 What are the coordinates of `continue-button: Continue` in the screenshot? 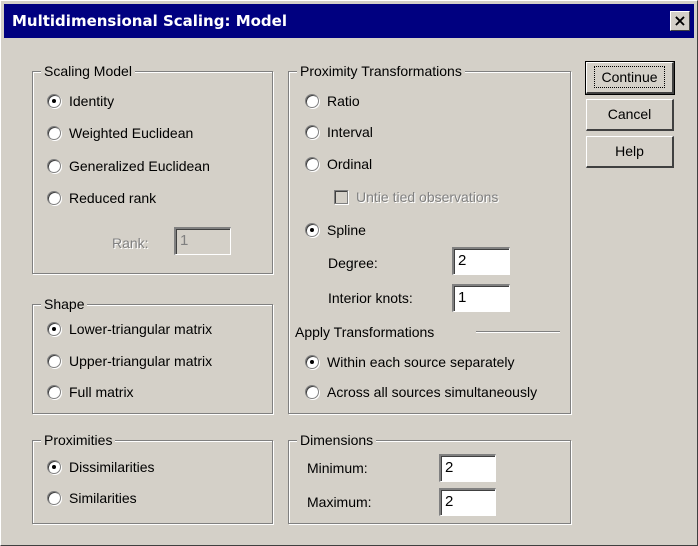 It's located at (630, 78).